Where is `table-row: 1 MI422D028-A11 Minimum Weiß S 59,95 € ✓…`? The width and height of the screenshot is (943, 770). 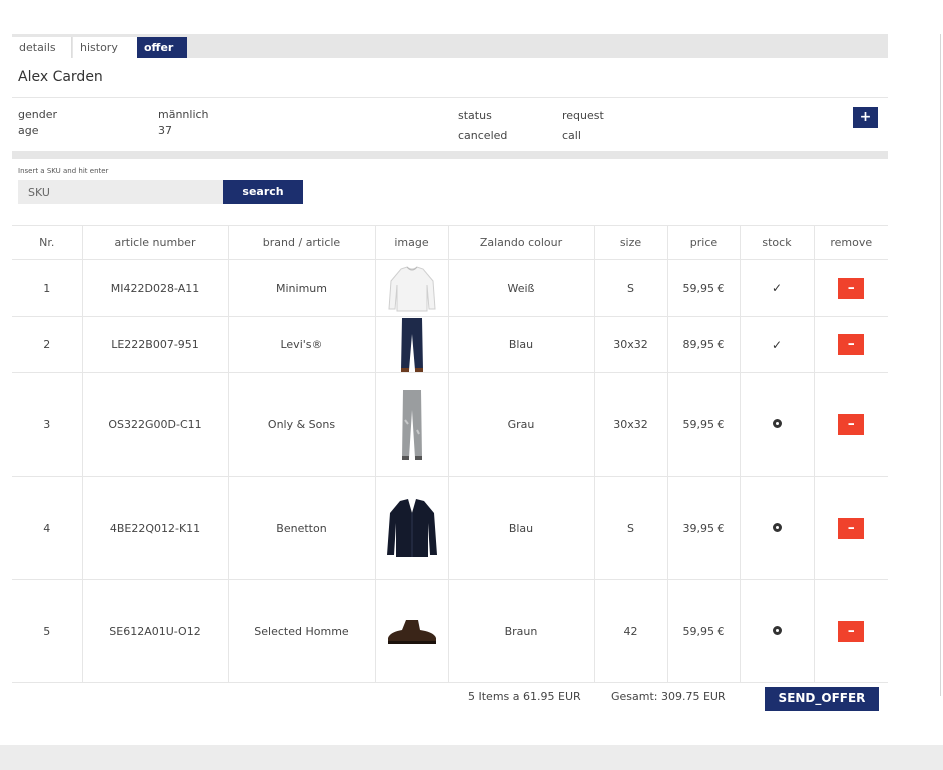
table-row: 1 MI422D028-A11 Minimum Weiß S 59,95 € ✓… is located at coordinates (450, 288).